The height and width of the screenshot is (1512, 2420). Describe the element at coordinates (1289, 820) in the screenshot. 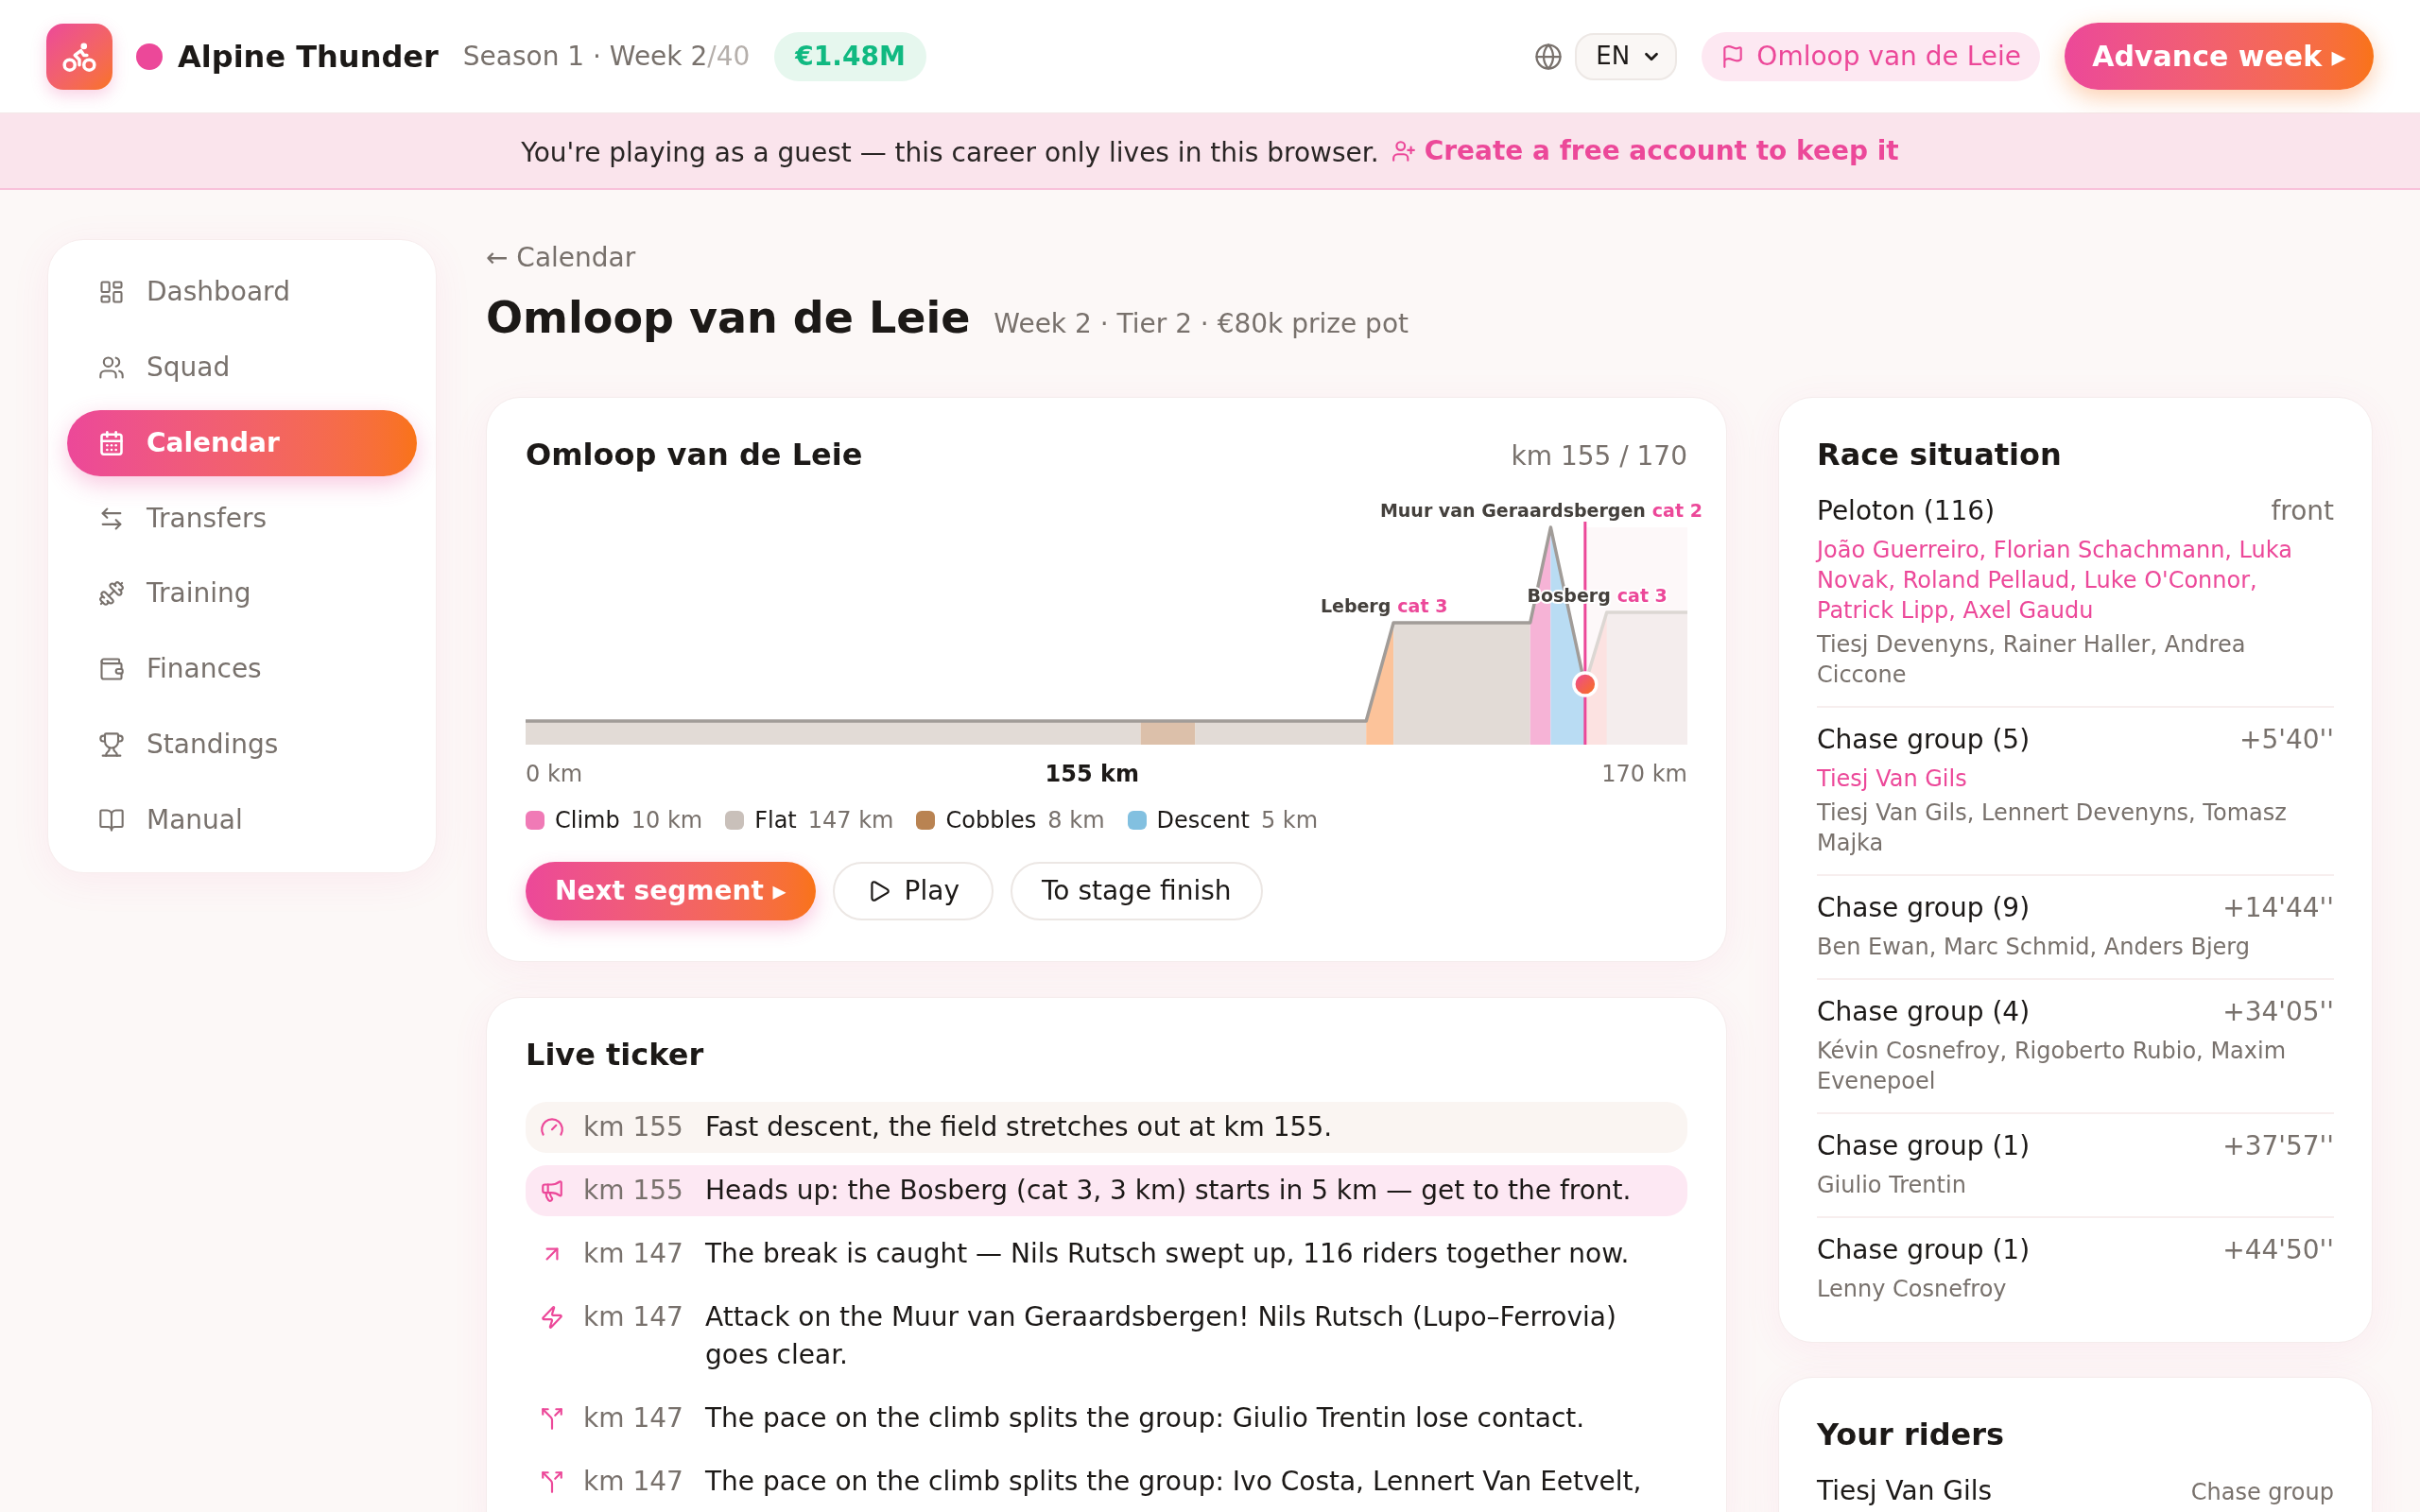

I see `legend-value: 5 km` at that location.